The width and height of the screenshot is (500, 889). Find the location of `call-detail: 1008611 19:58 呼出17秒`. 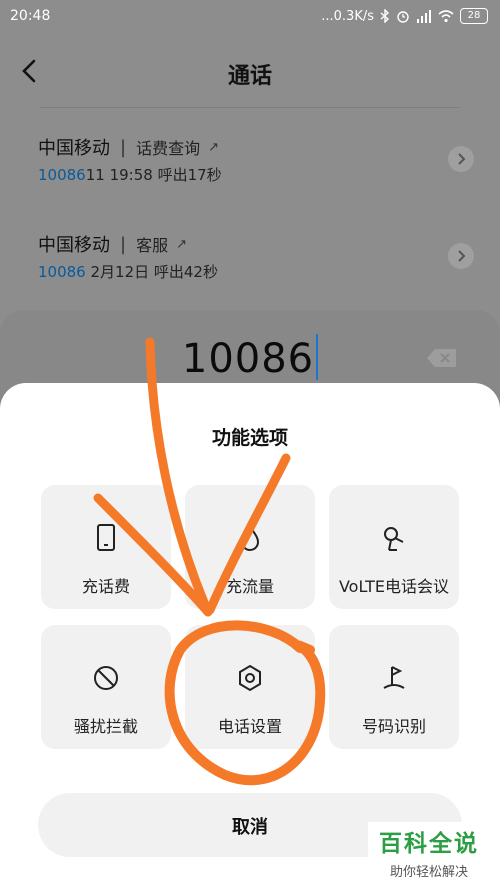

call-detail: 1008611 19:58 呼出17秒 is located at coordinates (130, 174).